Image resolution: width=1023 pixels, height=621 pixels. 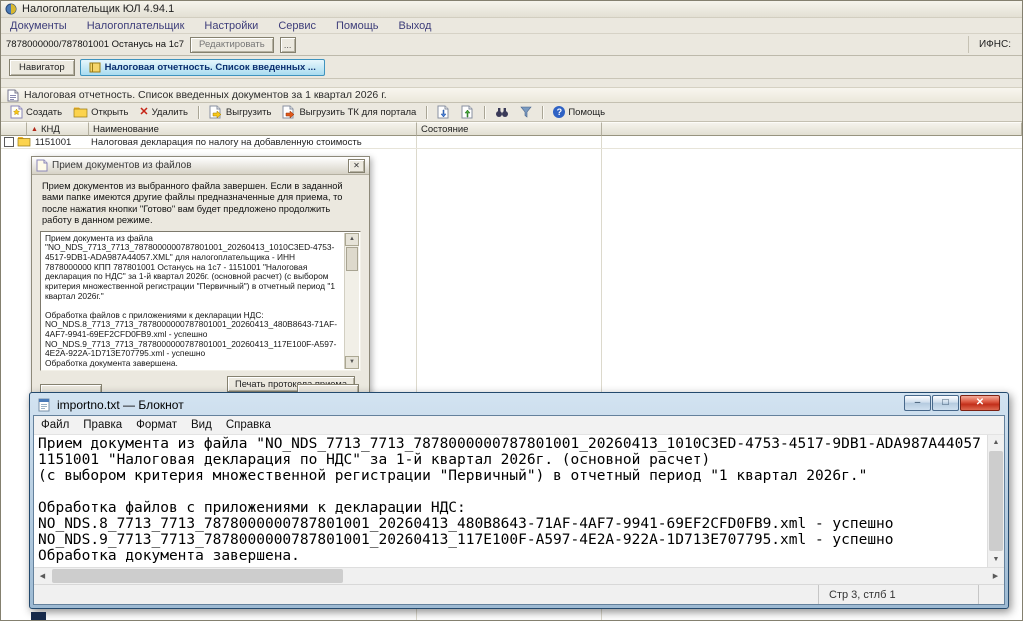 What do you see at coordinates (38, 26) in the screenshot?
I see `menu-documents: Документы` at bounding box center [38, 26].